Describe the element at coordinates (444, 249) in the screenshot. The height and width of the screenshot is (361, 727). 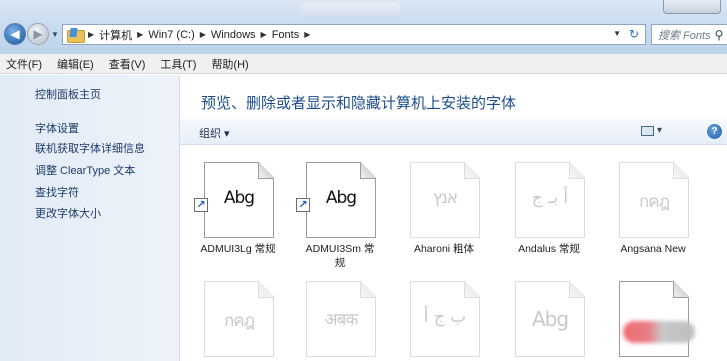
I see `font-name: Aharoni 粗体` at that location.